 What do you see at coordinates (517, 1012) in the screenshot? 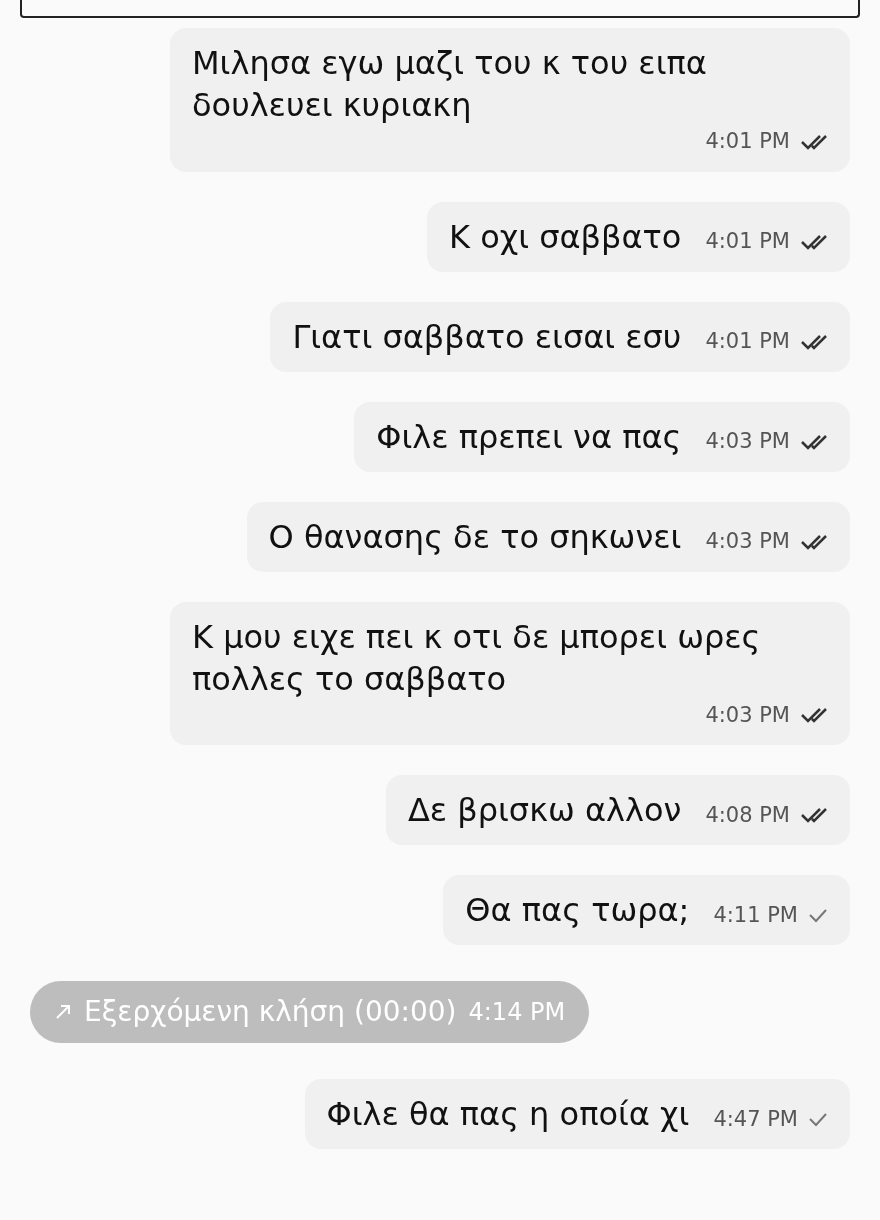
I see `call-time: 4:14 PM` at bounding box center [517, 1012].